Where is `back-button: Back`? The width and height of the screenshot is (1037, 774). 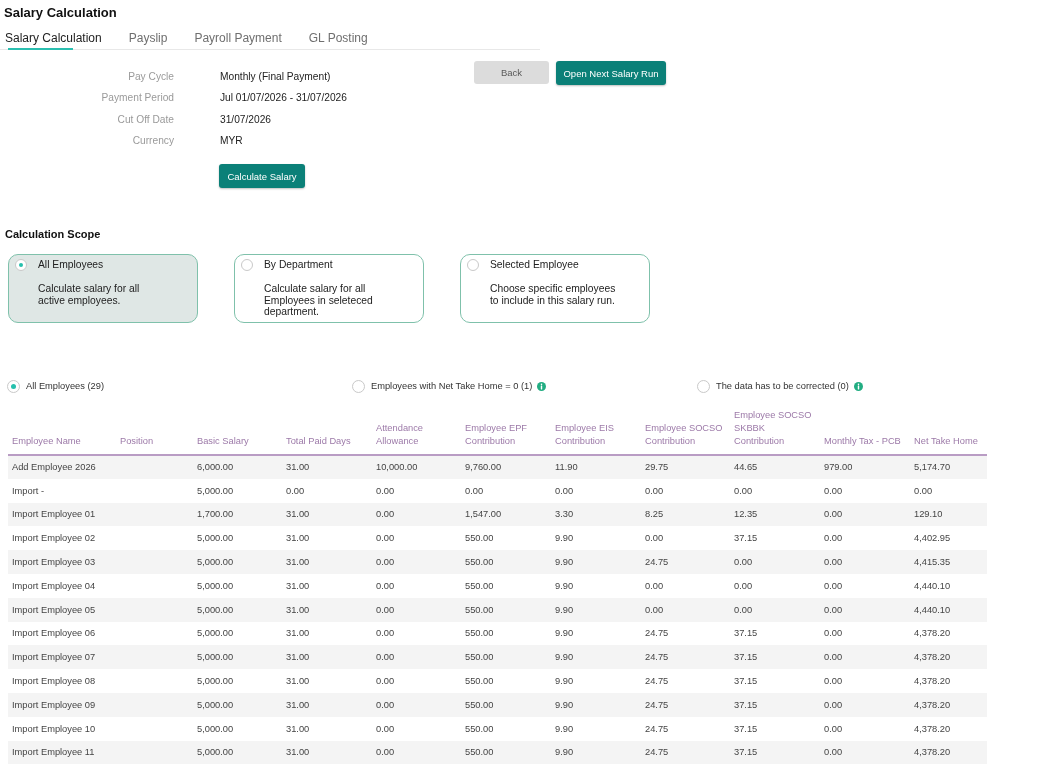 back-button: Back is located at coordinates (511, 72).